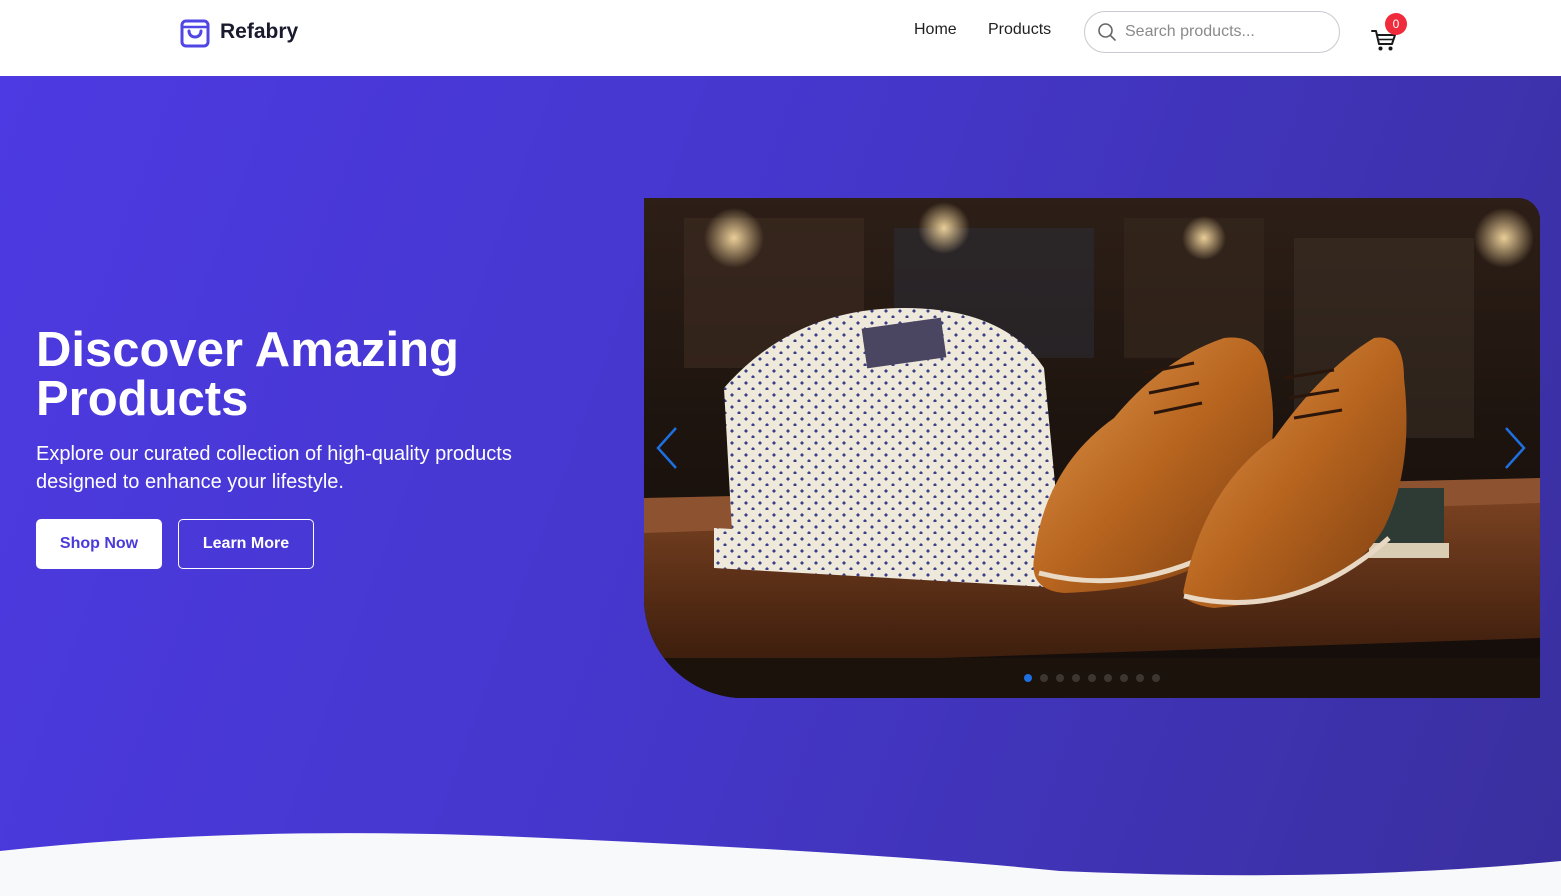 This screenshot has height=896, width=1561. I want to click on nav-home-link: Home, so click(935, 30).